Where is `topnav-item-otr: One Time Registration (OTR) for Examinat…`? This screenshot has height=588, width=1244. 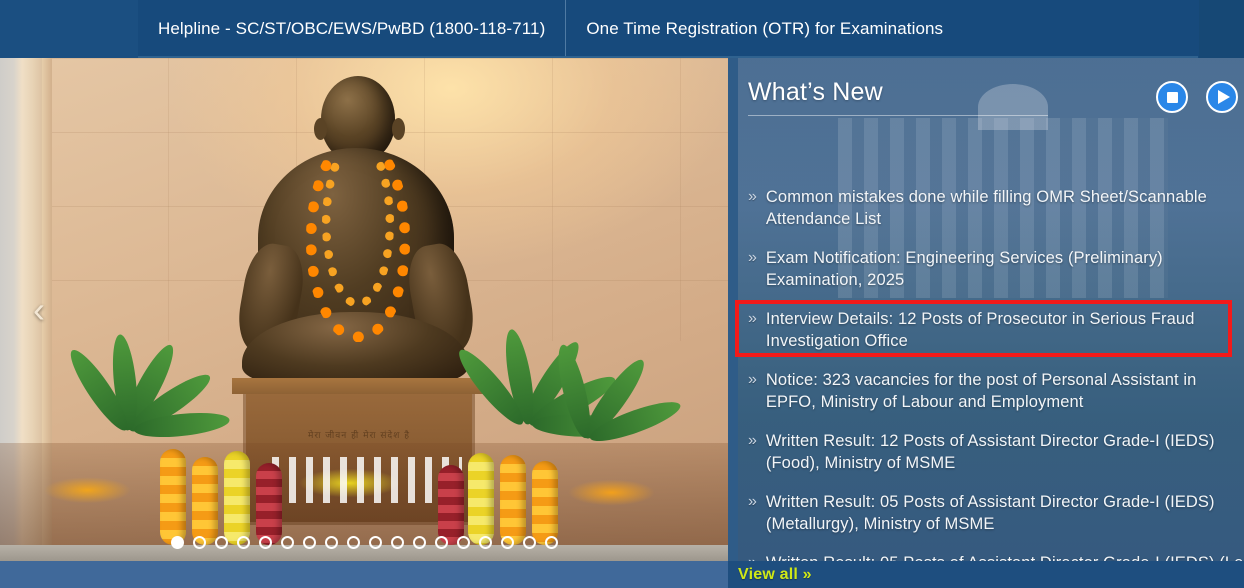 topnav-item-otr: One Time Registration (OTR) for Examinat… is located at coordinates (764, 29).